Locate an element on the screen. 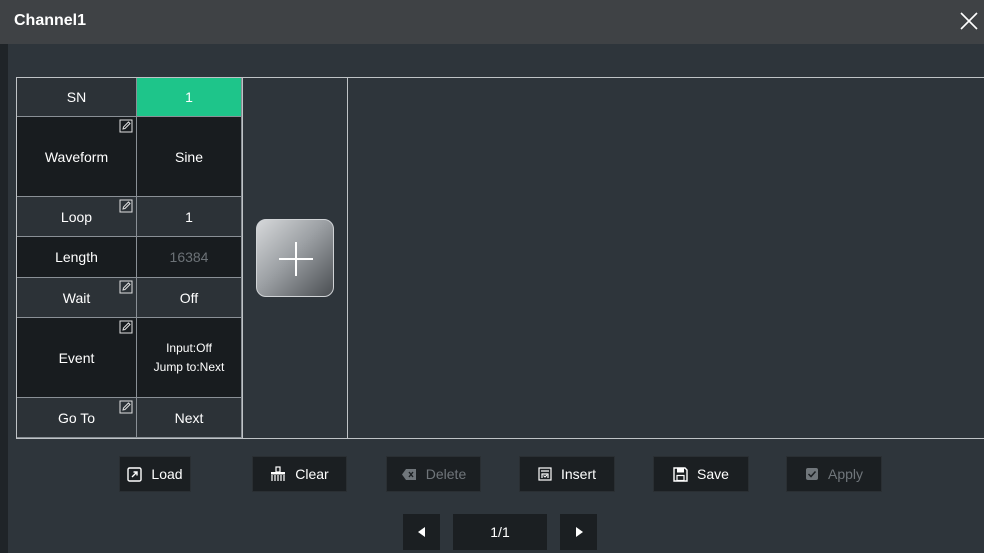 The width and height of the screenshot is (984, 553). backspace-icon is located at coordinates (408, 474).